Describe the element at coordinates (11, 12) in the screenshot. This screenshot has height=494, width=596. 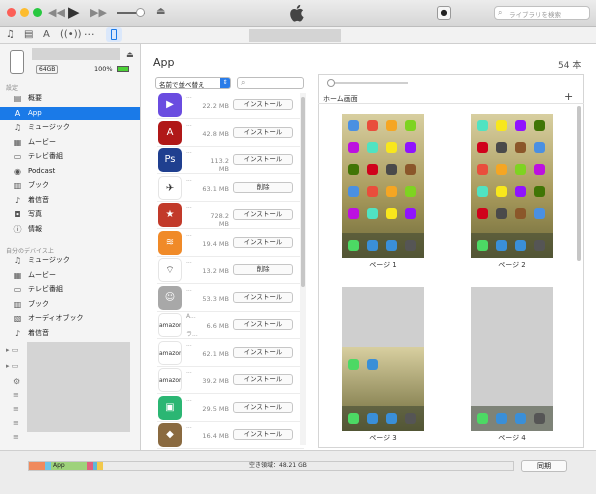
I see `close-window-button` at that location.